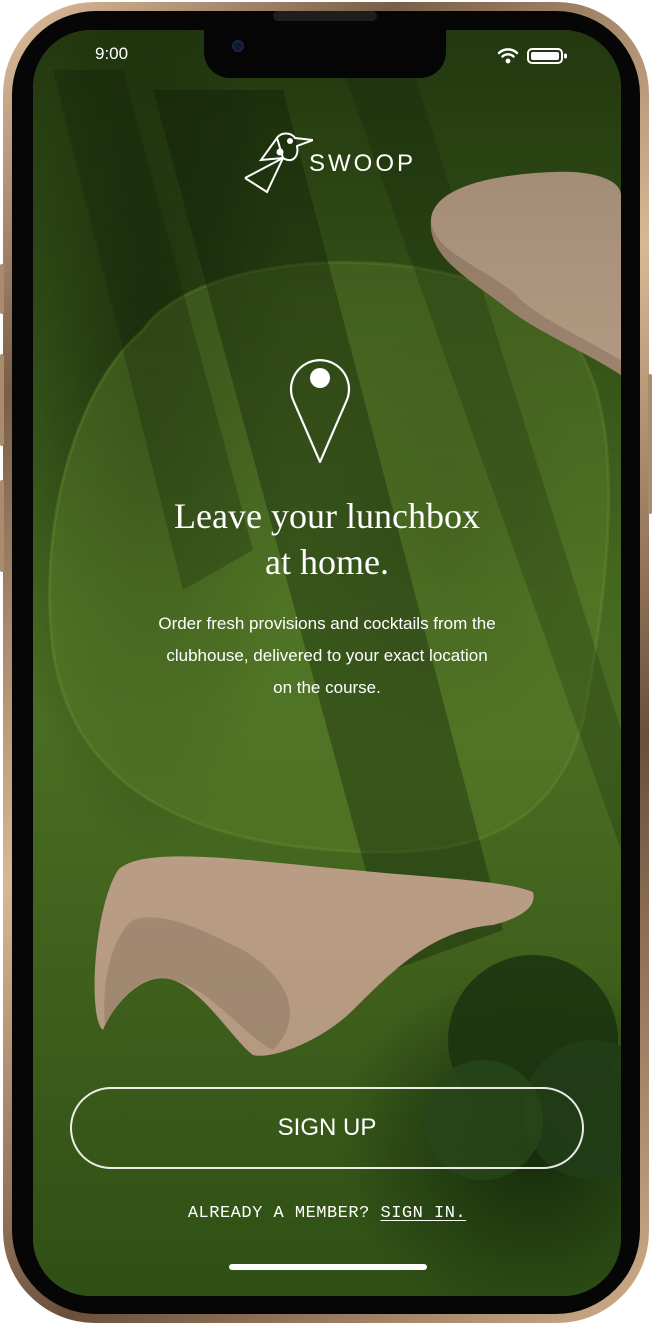  Describe the element at coordinates (320, 411) in the screenshot. I see `location-pin-icon` at that location.